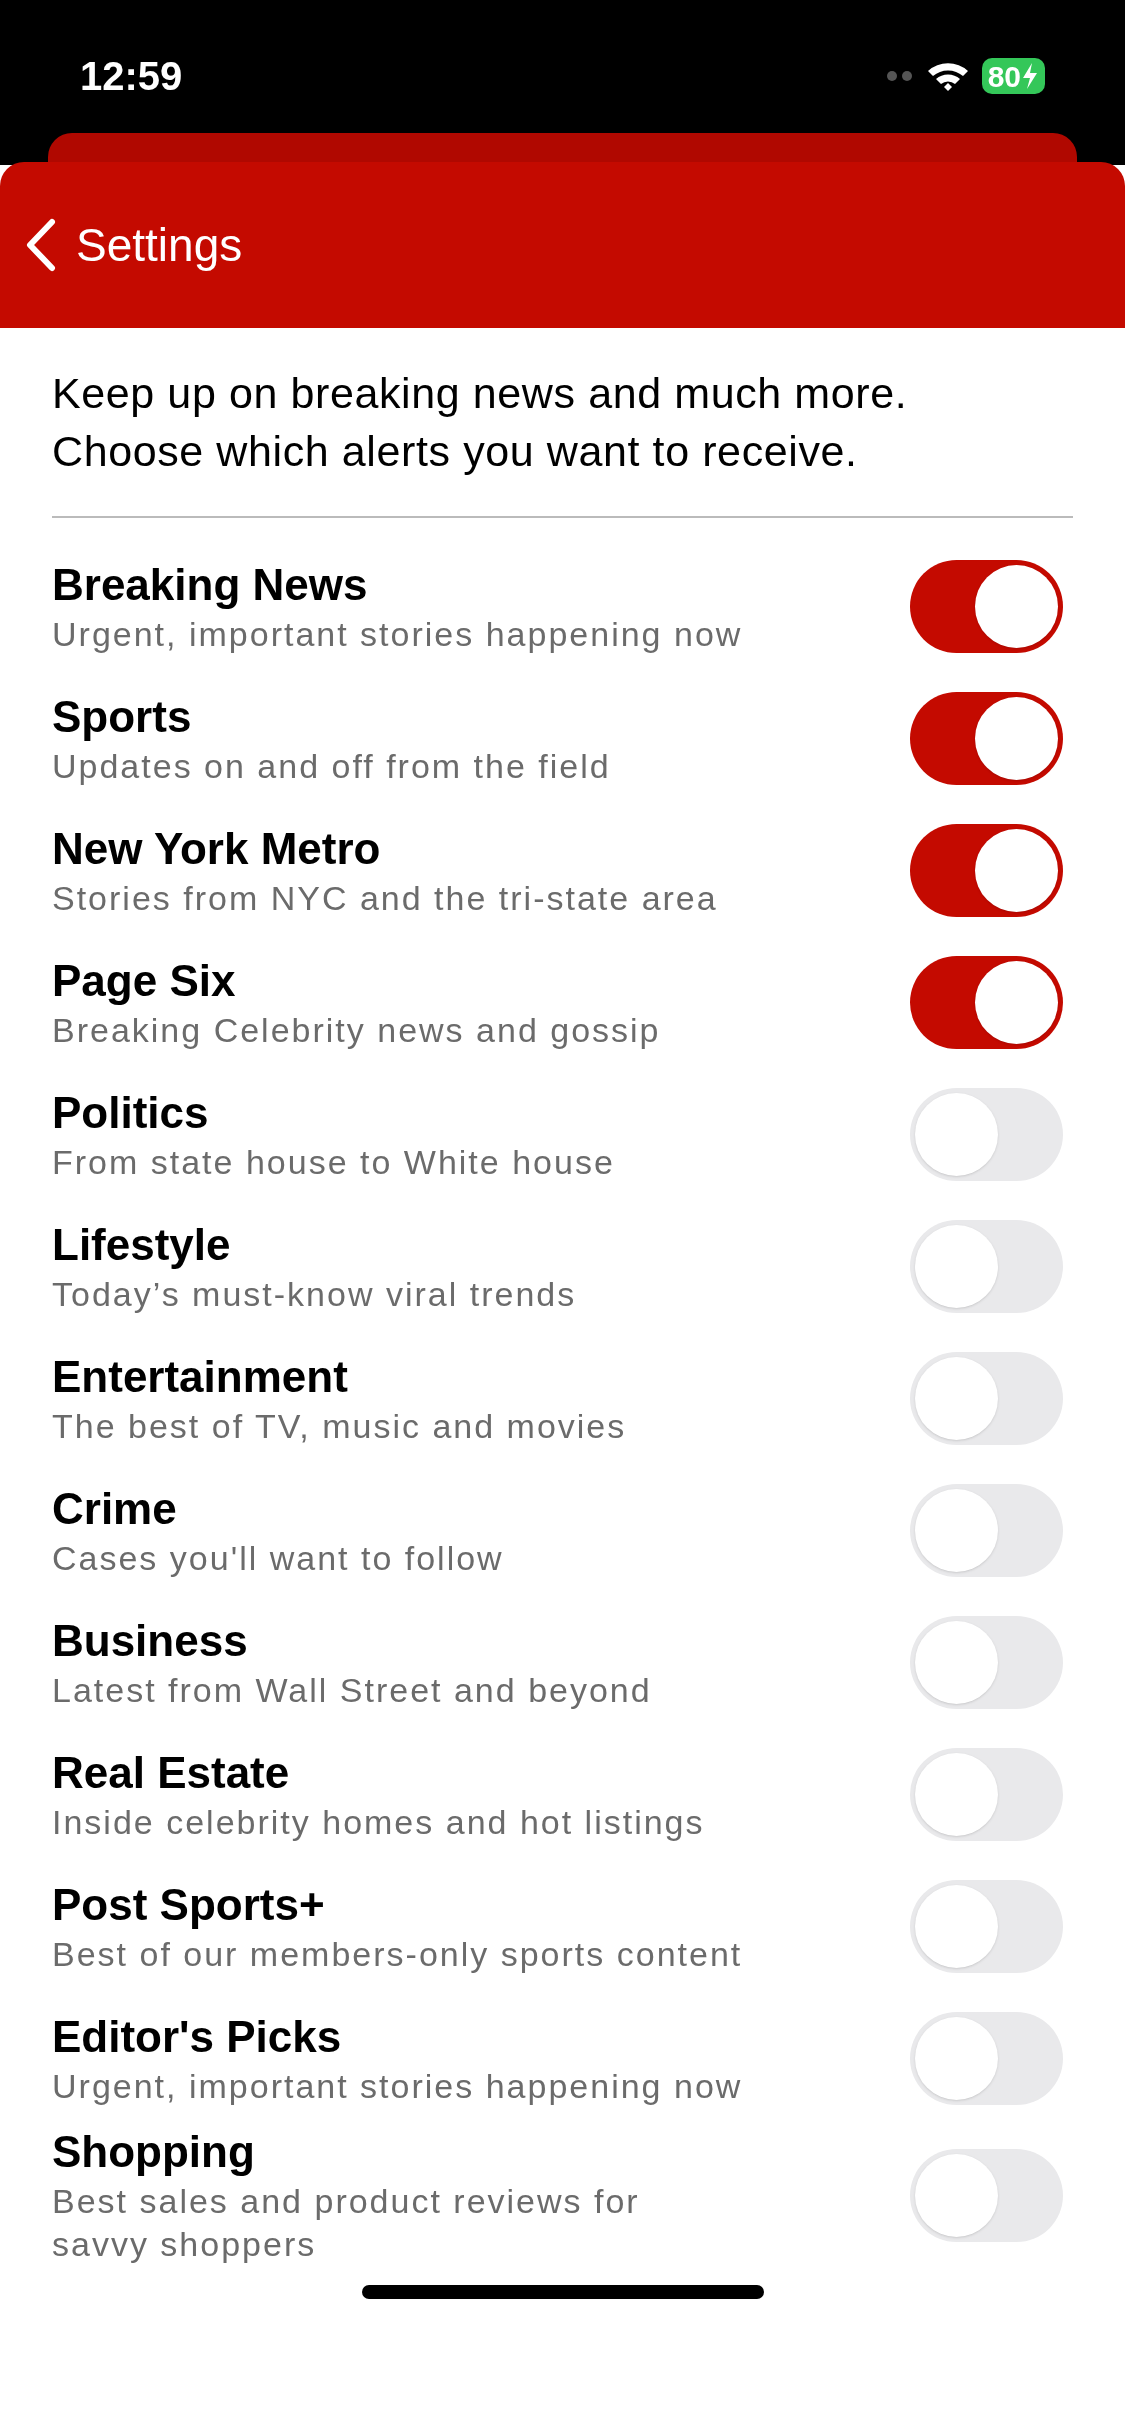 This screenshot has height=2436, width=1125. I want to click on back-icon, so click(41, 245).